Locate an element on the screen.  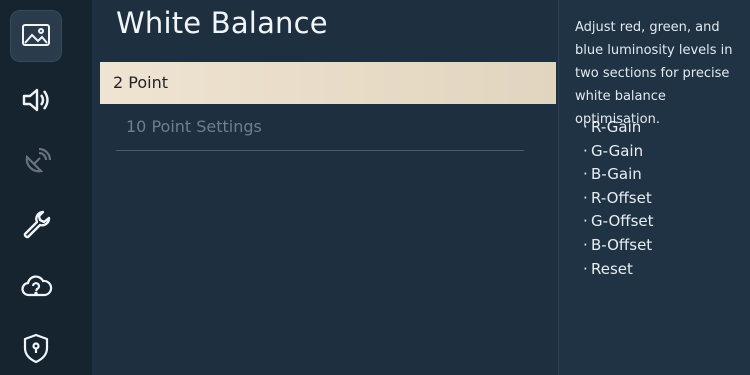
satellite-dish-icon is located at coordinates (38, 160).